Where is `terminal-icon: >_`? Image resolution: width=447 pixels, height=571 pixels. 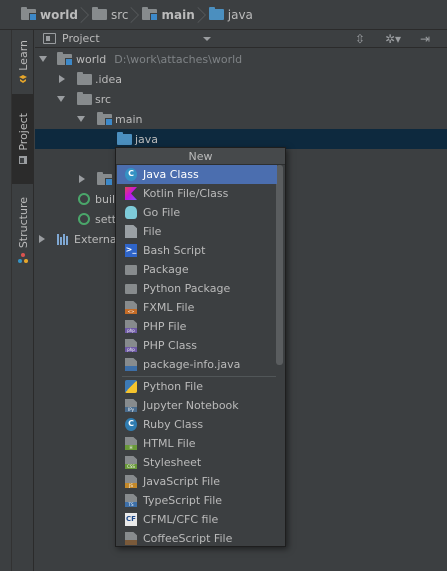 terminal-icon: >_ is located at coordinates (131, 250).